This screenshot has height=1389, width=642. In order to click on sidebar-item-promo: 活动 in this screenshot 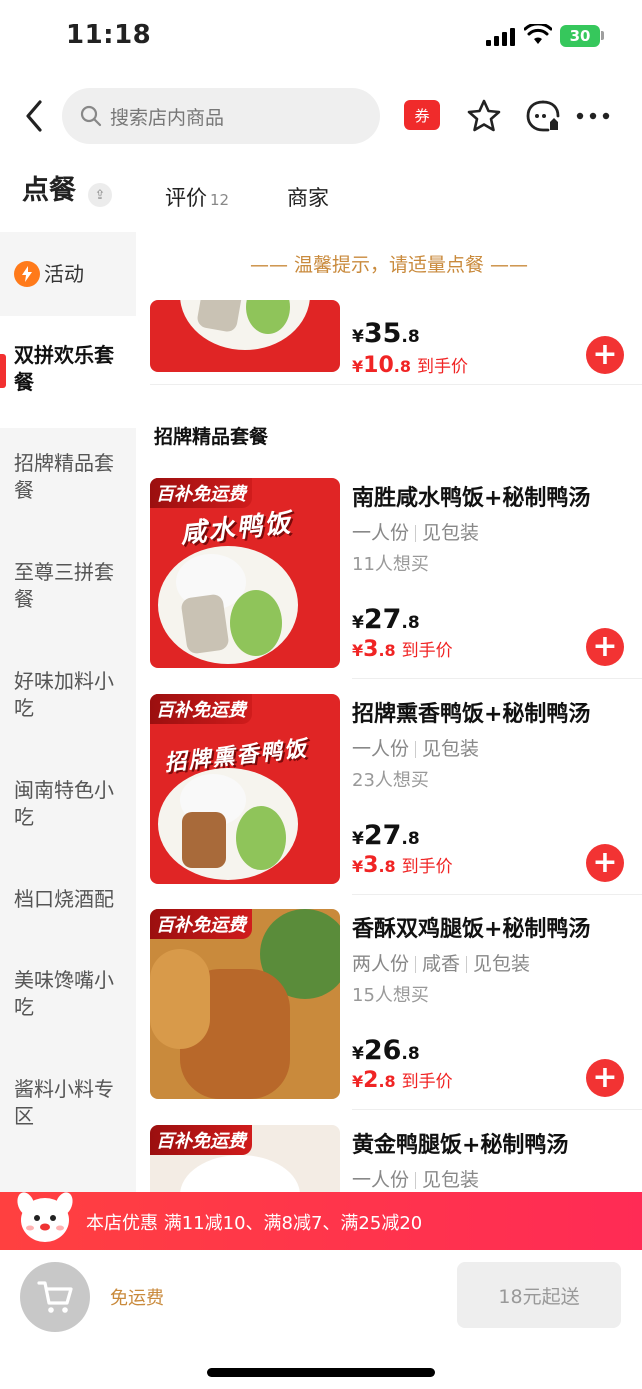, I will do `click(68, 274)`.